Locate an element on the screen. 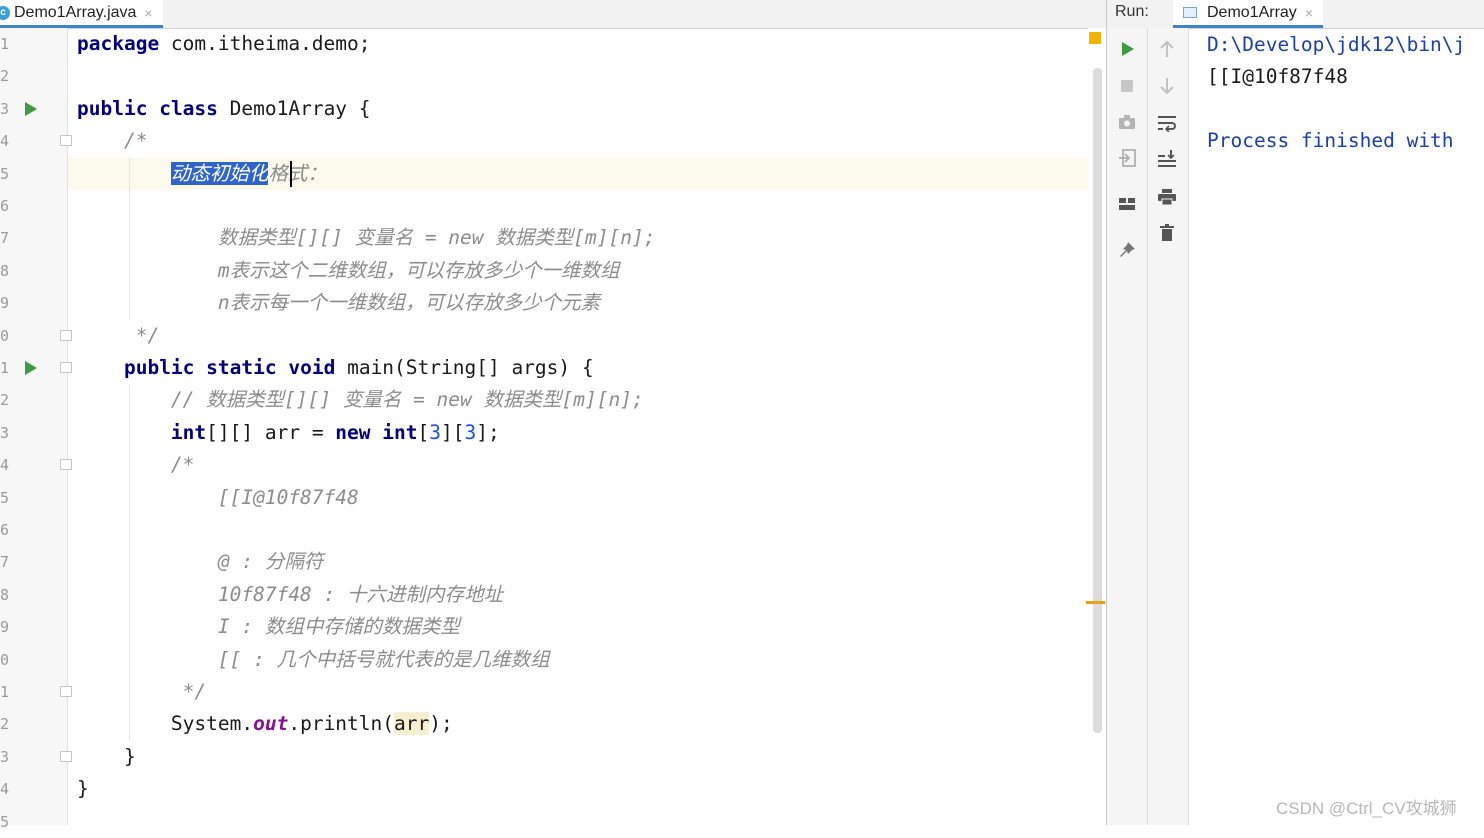 Image resolution: width=1484 pixels, height=838 pixels. code-line: package com.itheima.demo; is located at coordinates (224, 44).